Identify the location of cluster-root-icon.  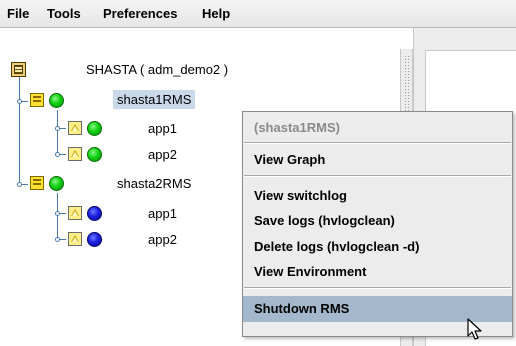
(18, 69).